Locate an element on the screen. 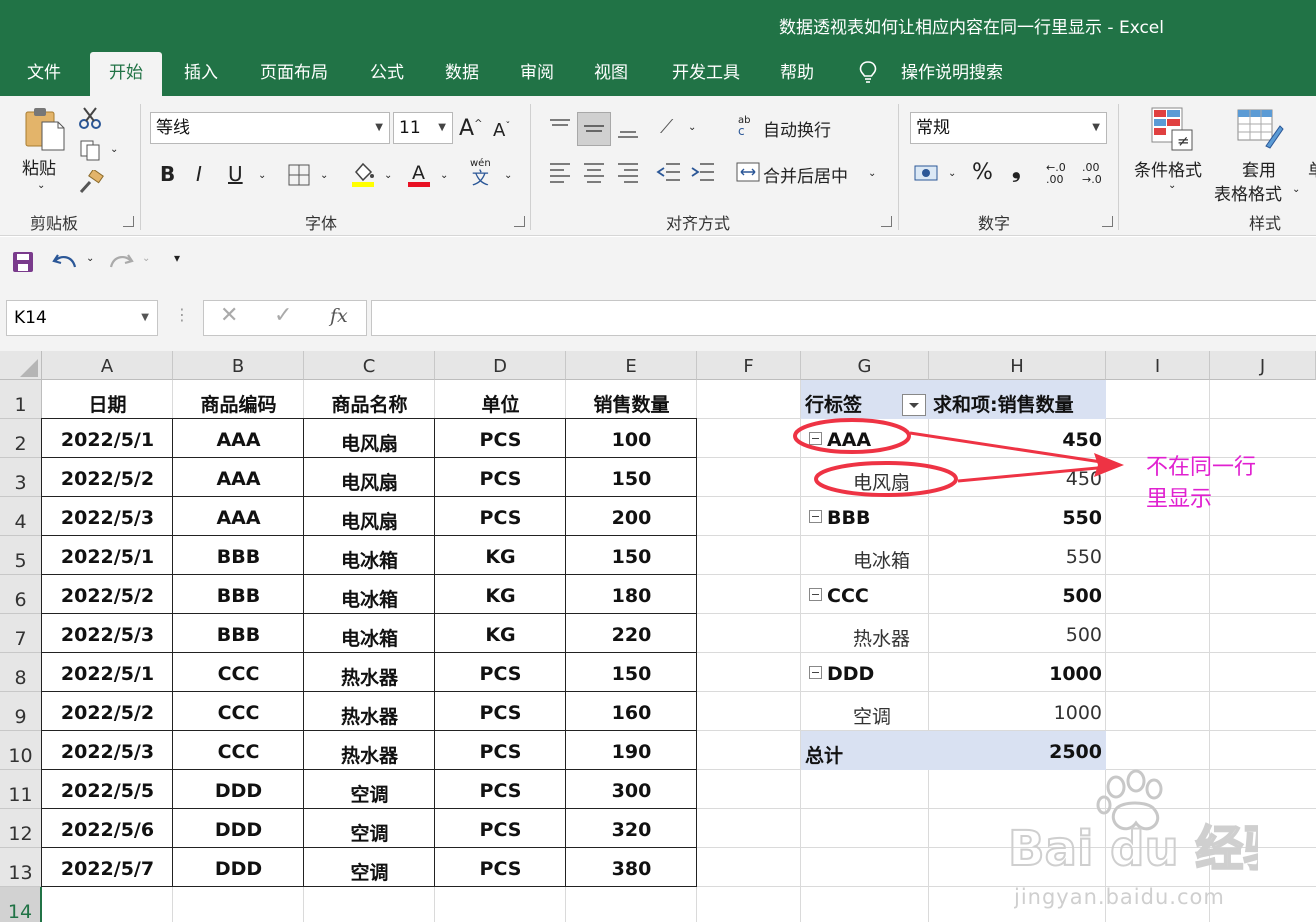  formula-buttons: ✕ ✓ fx is located at coordinates (285, 318).